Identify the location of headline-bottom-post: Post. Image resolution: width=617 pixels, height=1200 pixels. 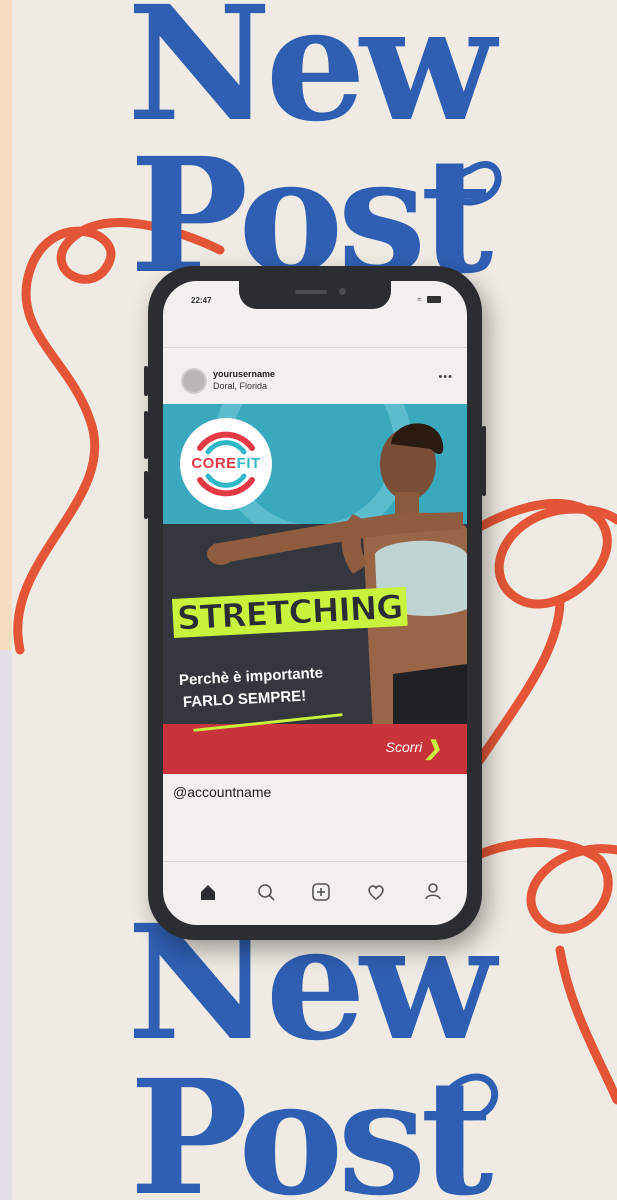
(311, 1123).